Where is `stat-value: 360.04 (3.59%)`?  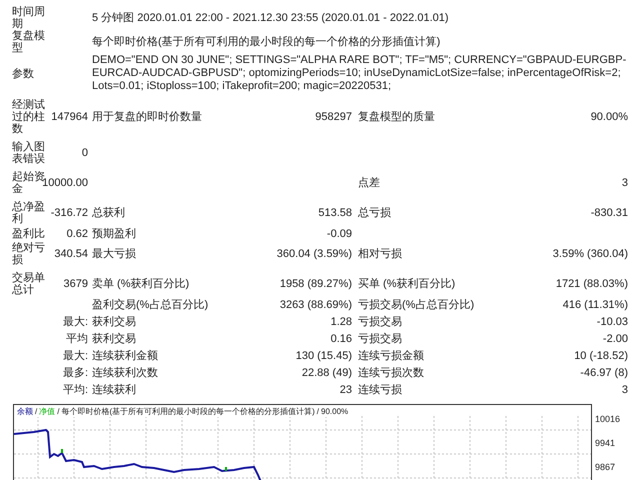
stat-value: 360.04 (3.59%) is located at coordinates (314, 254).